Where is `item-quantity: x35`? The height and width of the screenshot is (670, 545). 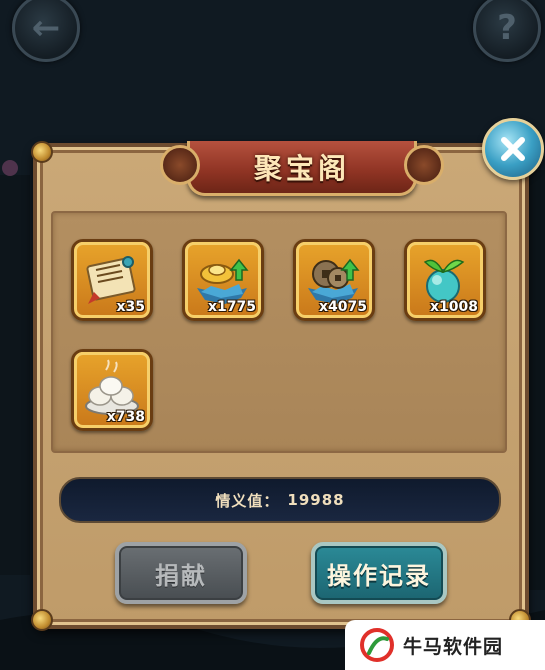 item-quantity: x35 is located at coordinates (130, 307).